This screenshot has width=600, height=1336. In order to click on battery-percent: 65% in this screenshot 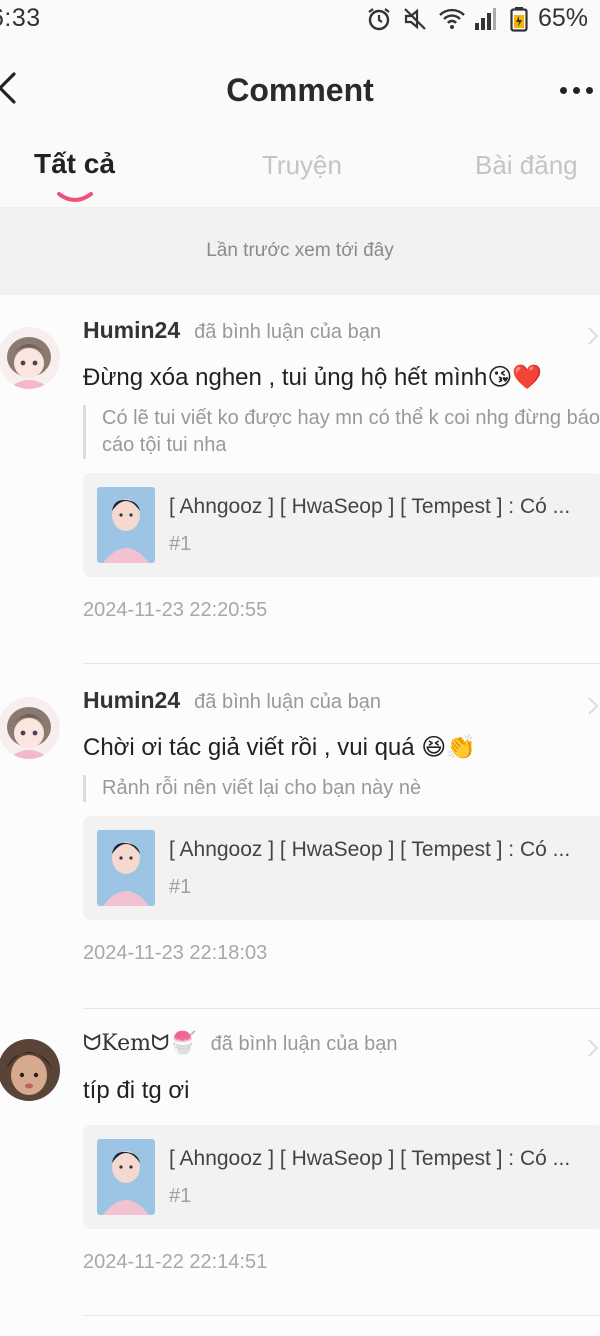, I will do `click(562, 18)`.